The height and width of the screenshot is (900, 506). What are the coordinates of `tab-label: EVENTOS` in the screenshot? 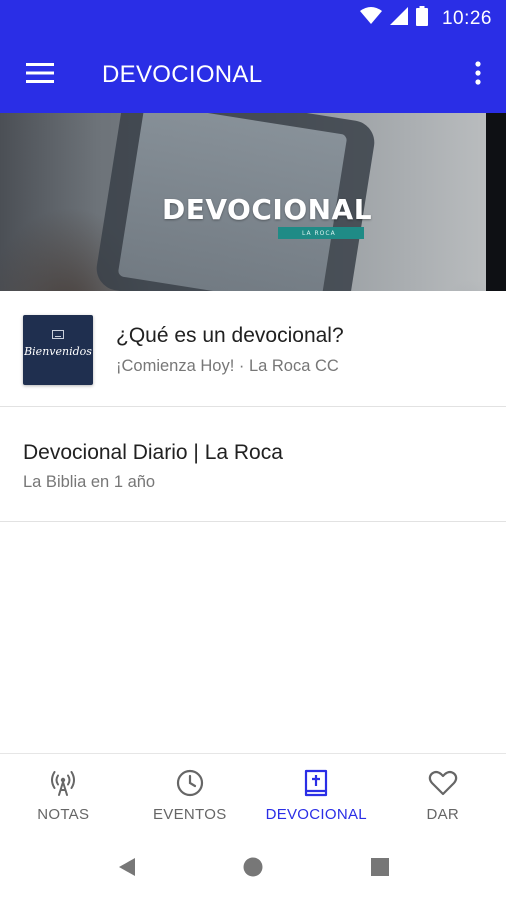 It's located at (189, 814).